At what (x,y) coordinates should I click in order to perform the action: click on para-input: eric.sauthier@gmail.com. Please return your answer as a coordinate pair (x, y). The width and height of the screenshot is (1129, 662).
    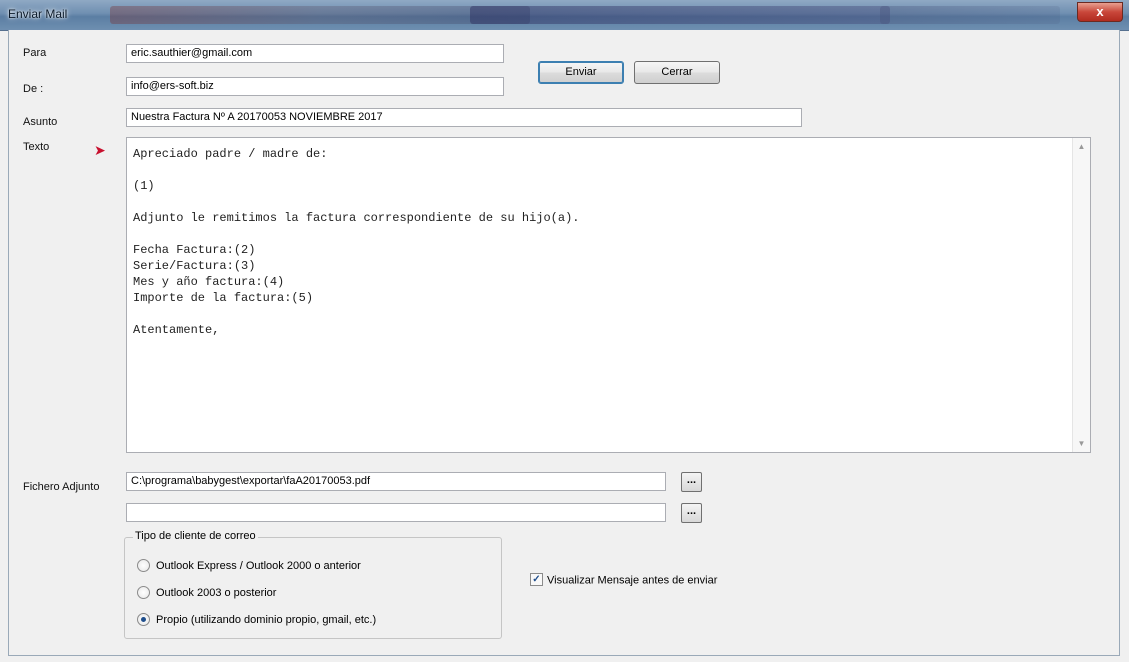
    Looking at the image, I should click on (315, 53).